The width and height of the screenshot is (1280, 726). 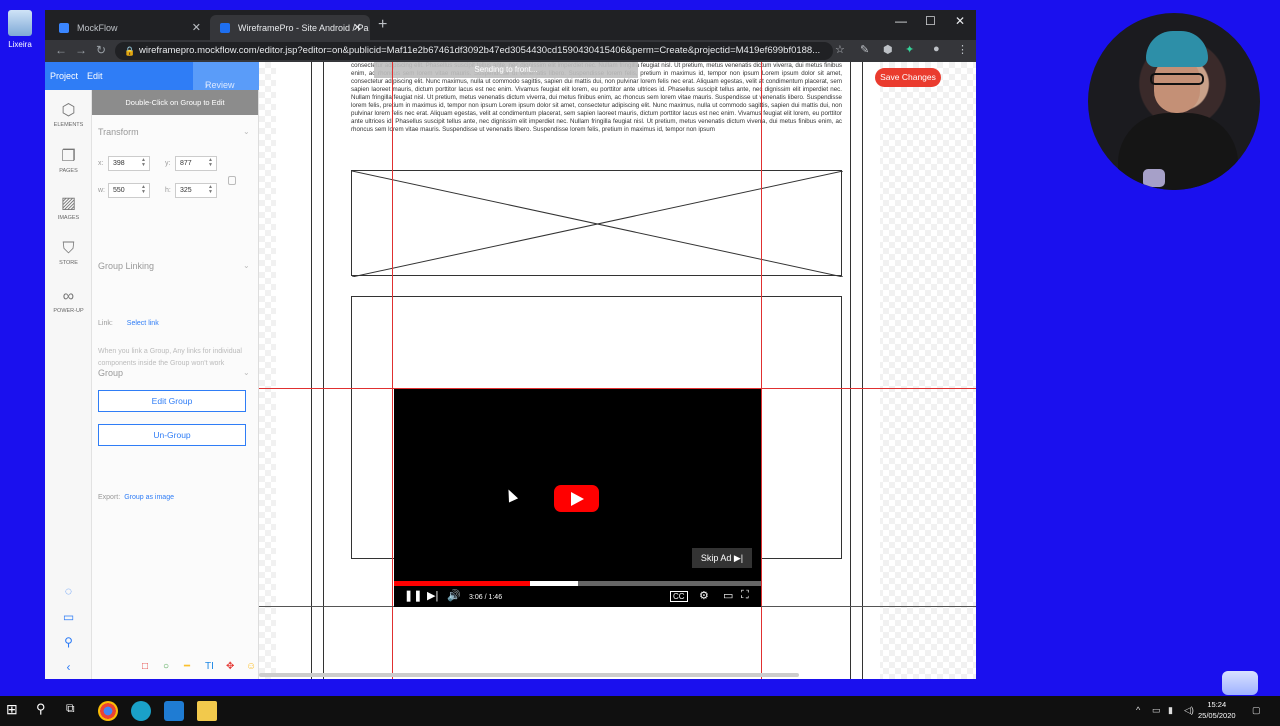 What do you see at coordinates (1189, 710) in the screenshot?
I see `volume-tray-icon: ◁)` at bounding box center [1189, 710].